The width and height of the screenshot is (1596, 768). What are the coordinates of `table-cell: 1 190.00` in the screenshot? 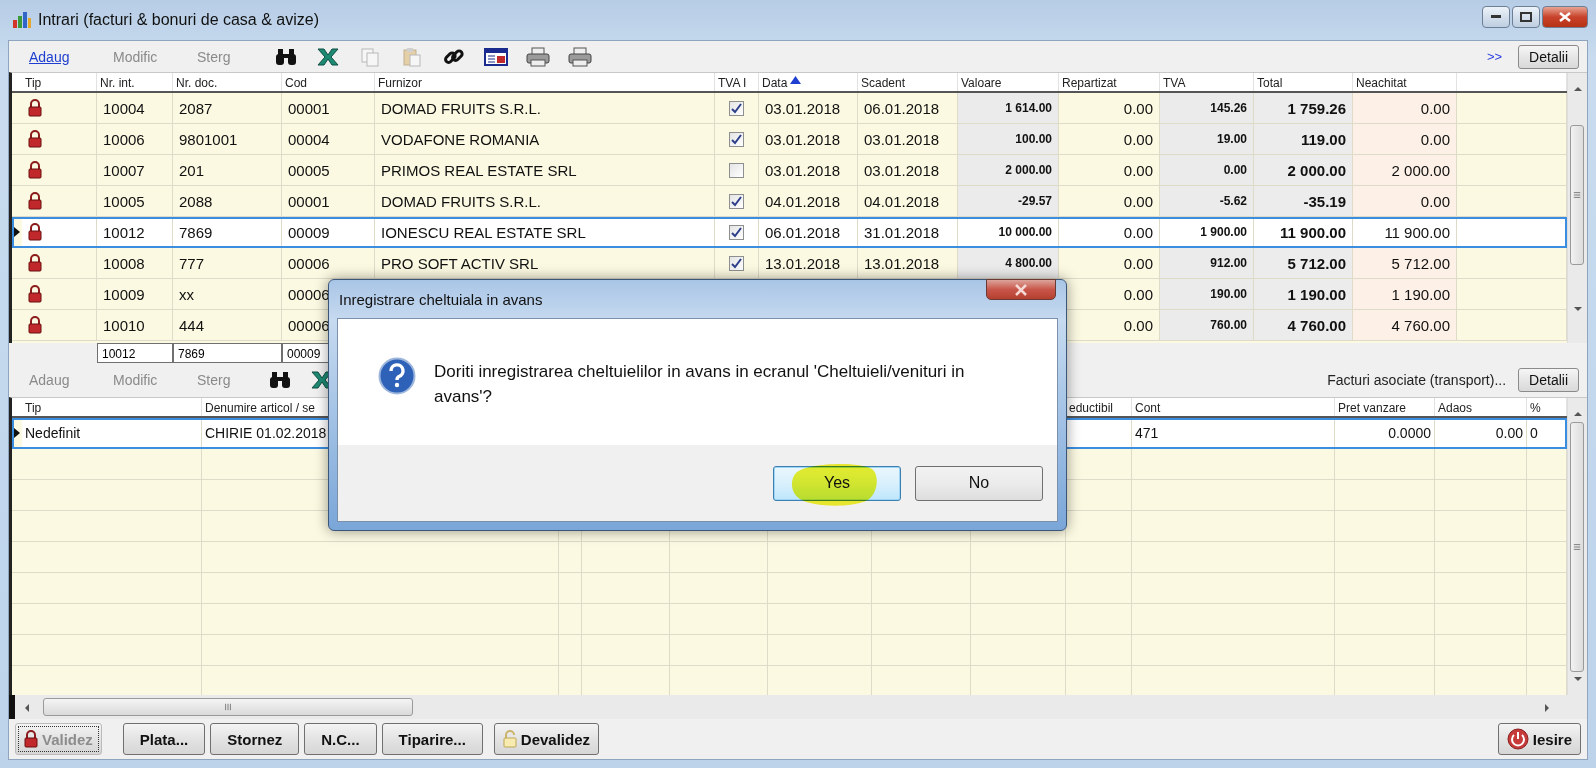 It's located at (1316, 294).